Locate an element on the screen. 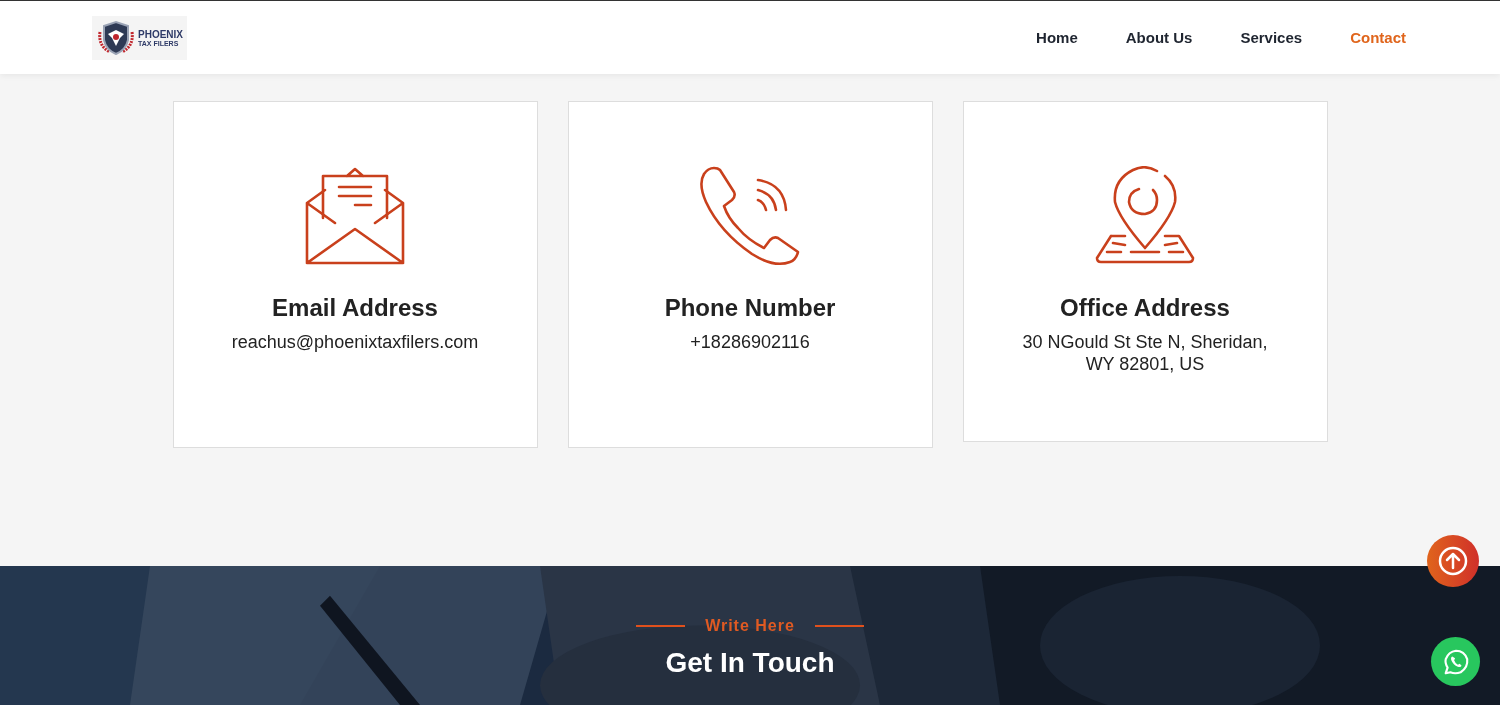 This screenshot has width=1500, height=705. nav-link: About Us is located at coordinates (1159, 37).